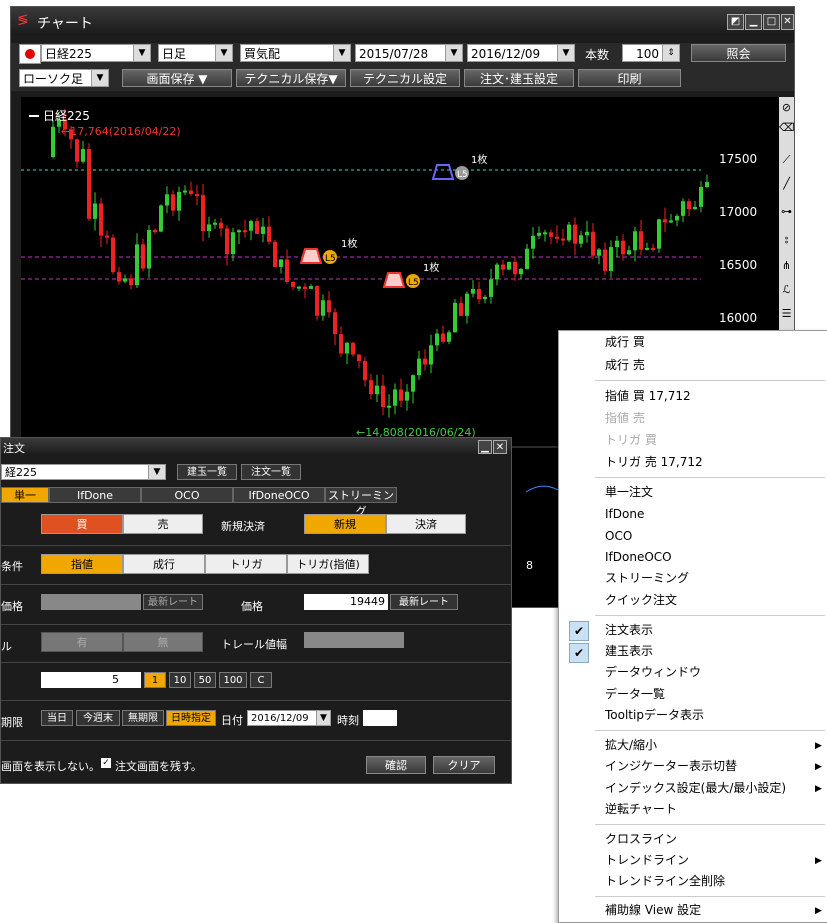  I want to click on chart-type-select: ローソク足 ▼, so click(64, 78).